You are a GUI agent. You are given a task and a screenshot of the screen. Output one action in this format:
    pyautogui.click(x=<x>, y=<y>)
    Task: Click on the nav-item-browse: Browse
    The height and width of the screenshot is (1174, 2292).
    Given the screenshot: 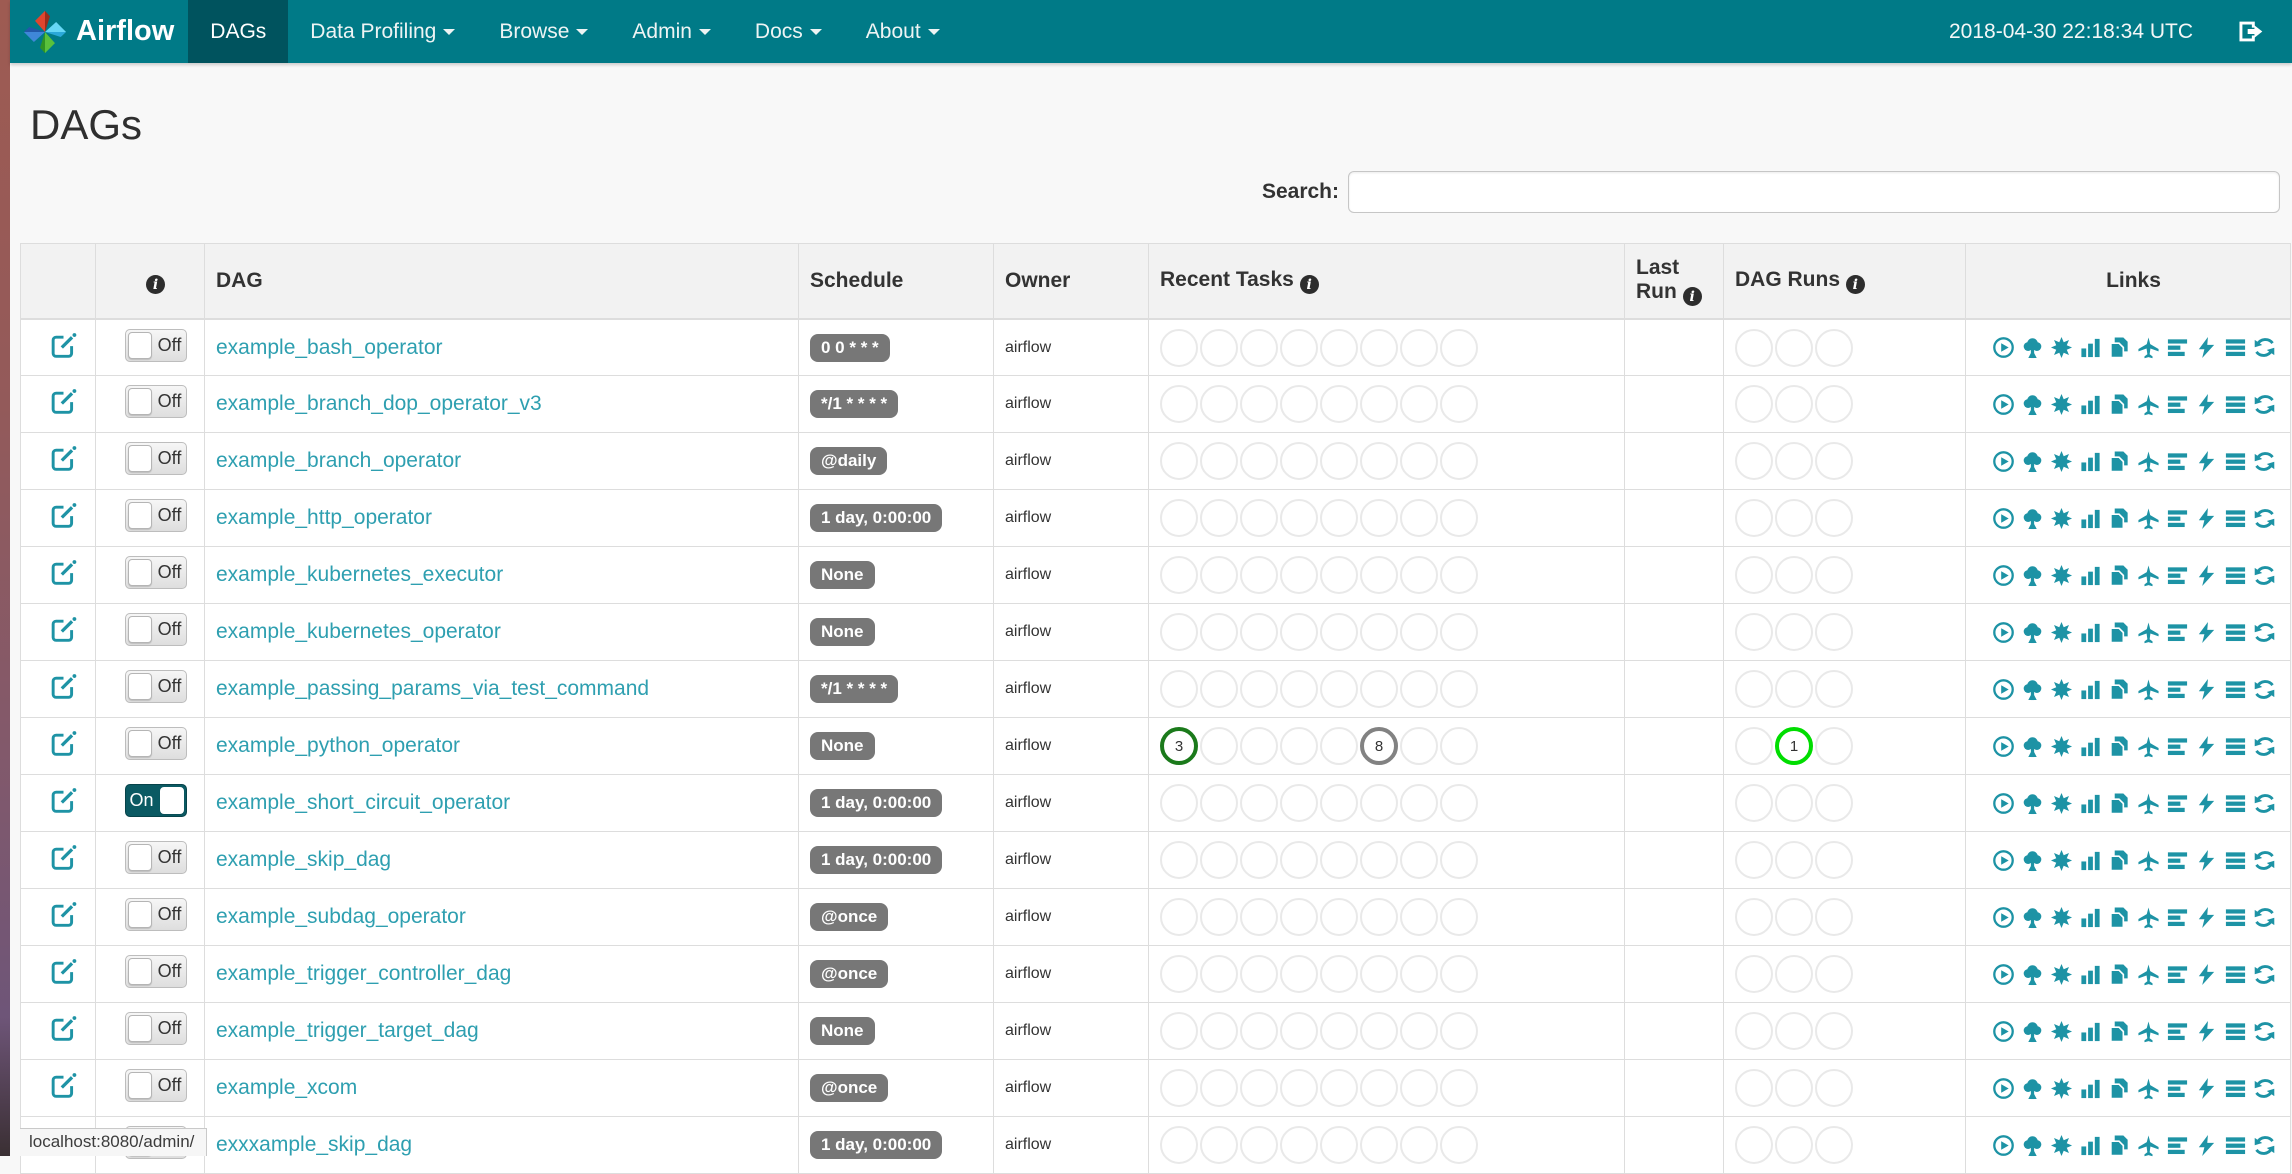 What is the action you would take?
    pyautogui.click(x=543, y=31)
    